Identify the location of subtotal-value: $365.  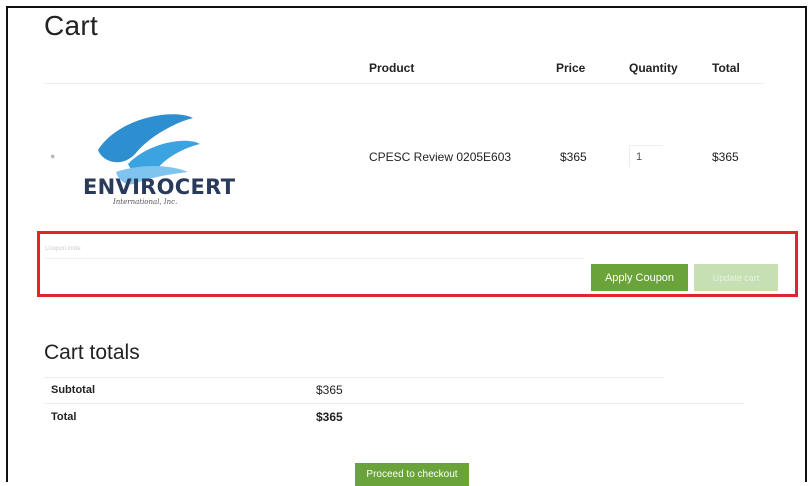
(329, 390).